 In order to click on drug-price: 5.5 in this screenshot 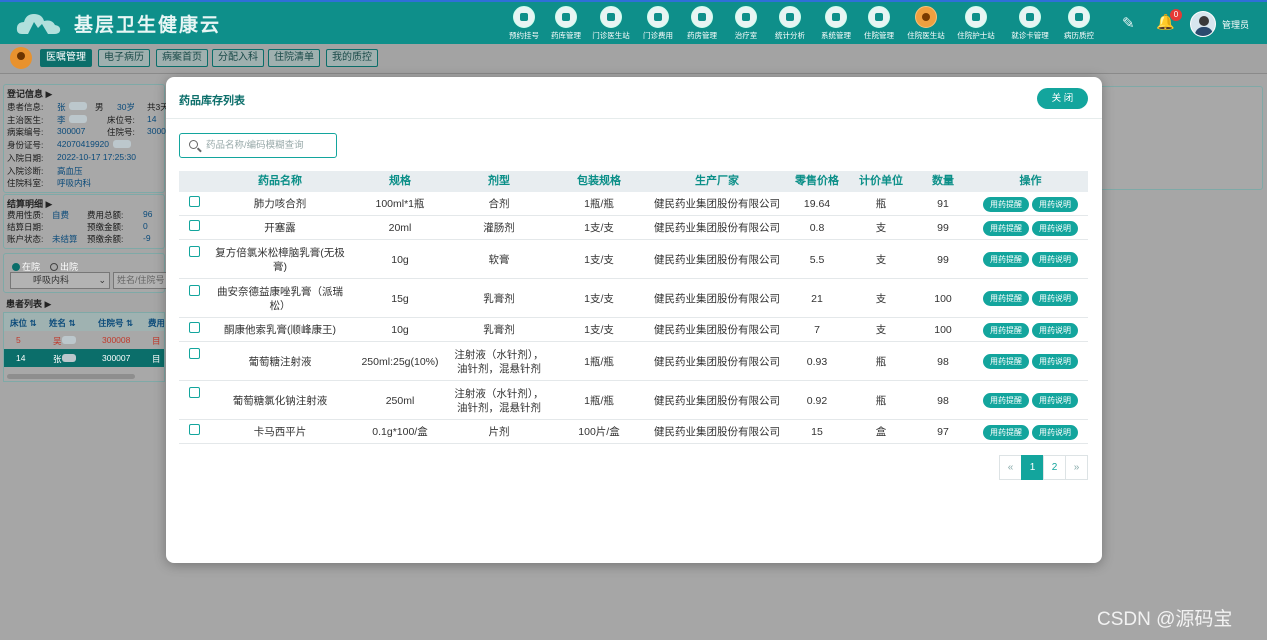, I will do `click(817, 259)`.